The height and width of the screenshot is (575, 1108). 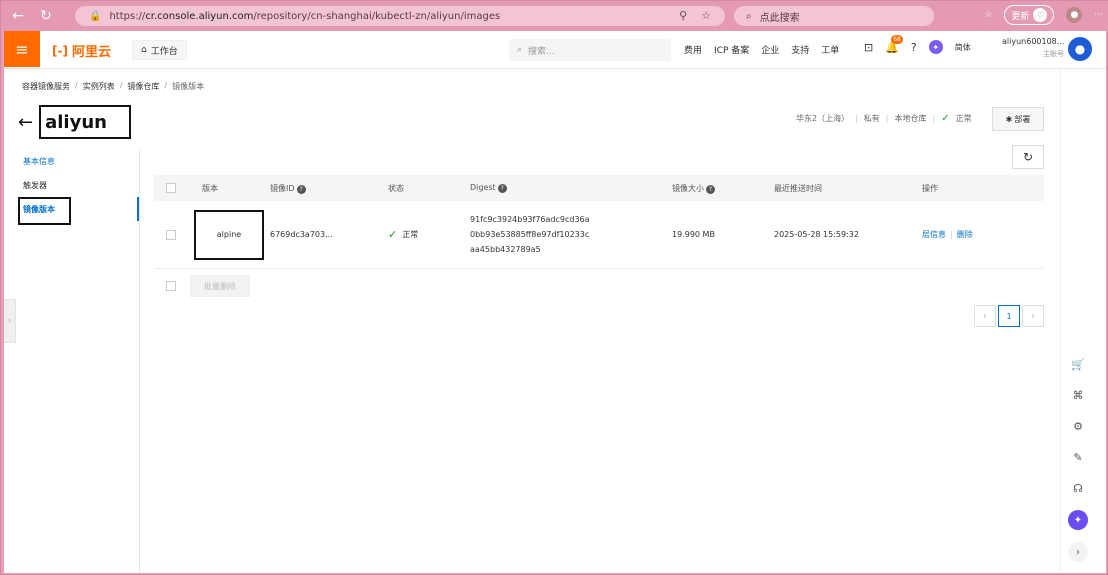 I want to click on refresh-button: ↻, so click(x=1028, y=157).